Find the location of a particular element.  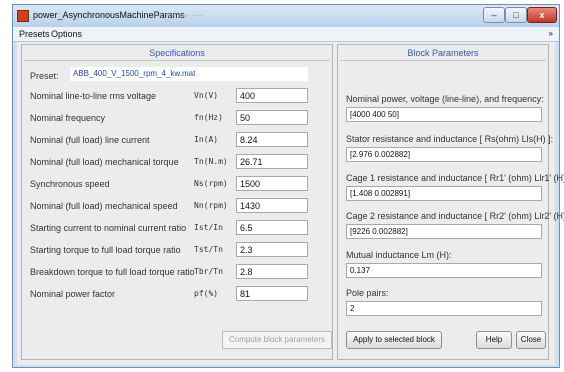

specifications-title: Specifications is located at coordinates (177, 53).